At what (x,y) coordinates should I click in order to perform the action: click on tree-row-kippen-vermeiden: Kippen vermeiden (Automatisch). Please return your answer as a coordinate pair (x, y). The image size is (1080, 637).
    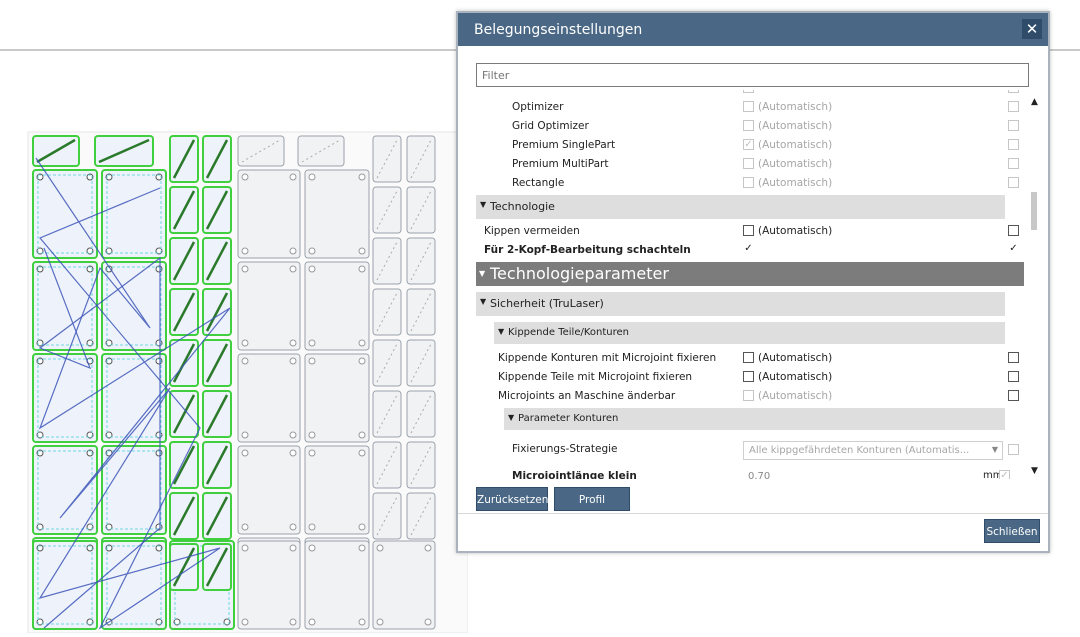
    Looking at the image, I should click on (752, 231).